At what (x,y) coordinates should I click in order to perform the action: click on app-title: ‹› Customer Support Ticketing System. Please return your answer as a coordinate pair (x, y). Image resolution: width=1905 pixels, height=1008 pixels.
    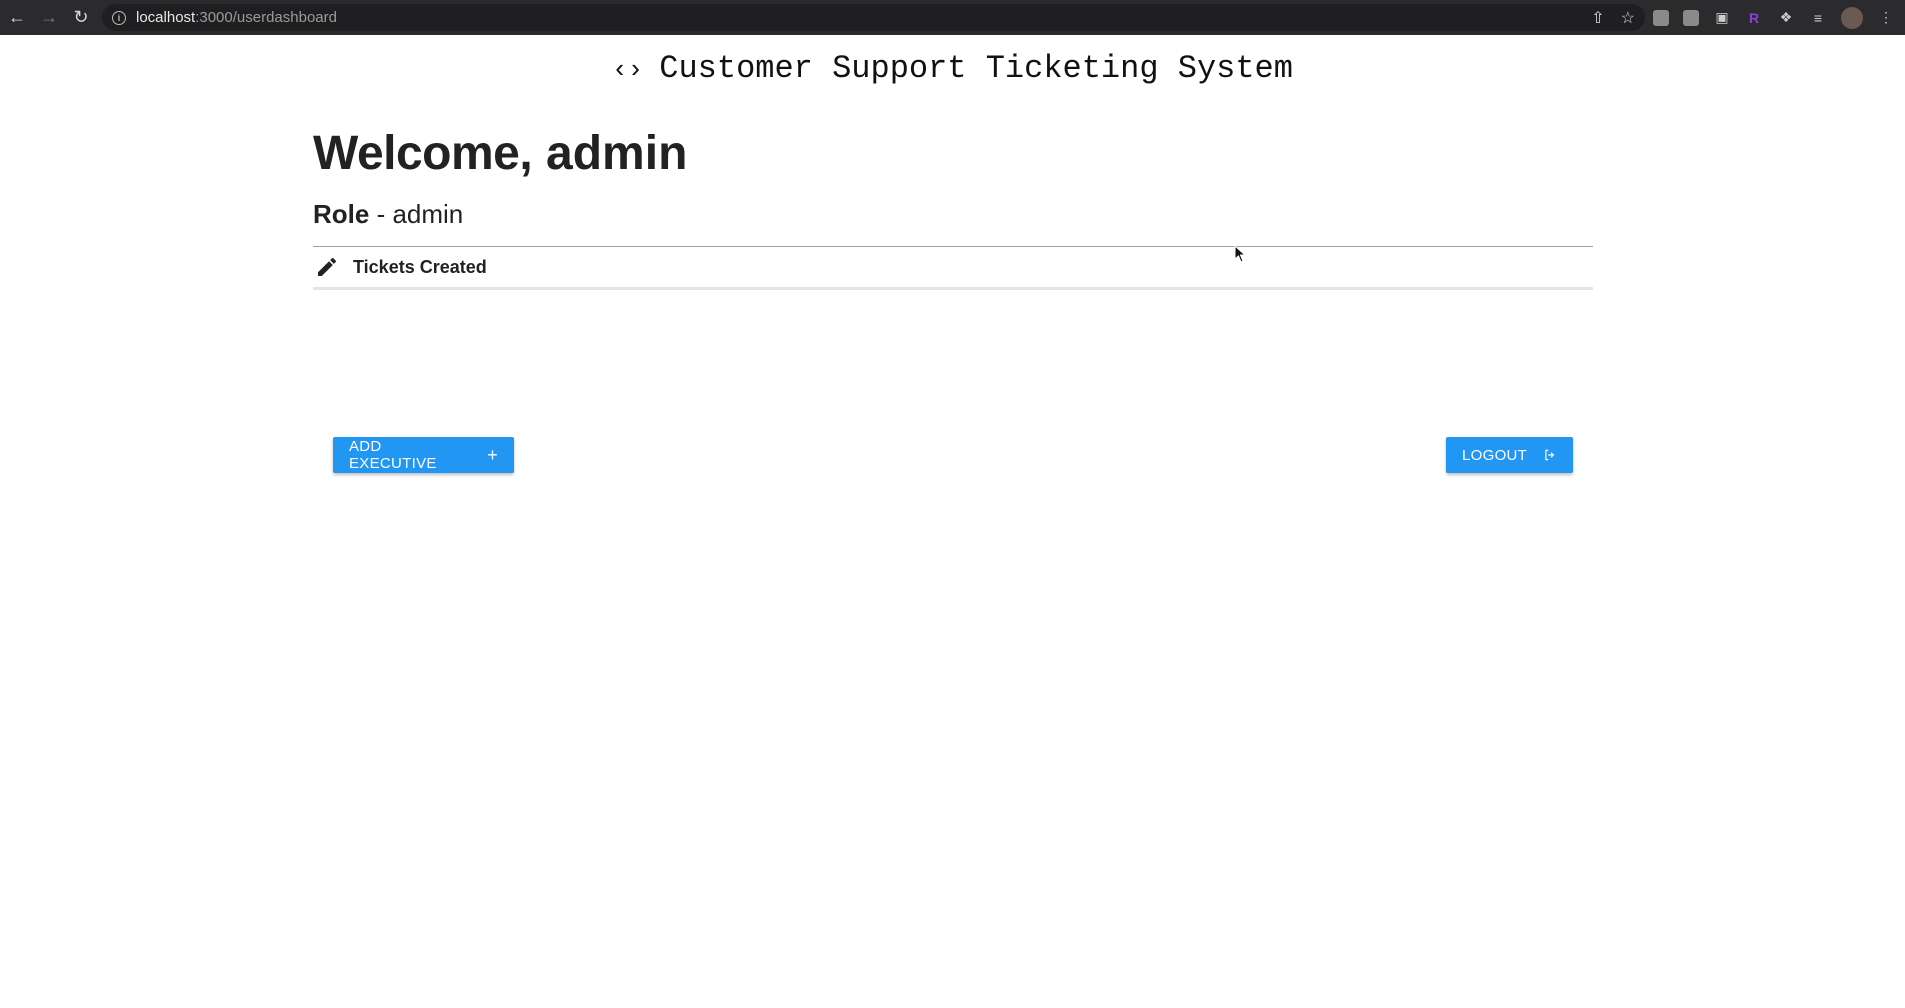
    Looking at the image, I should click on (952, 68).